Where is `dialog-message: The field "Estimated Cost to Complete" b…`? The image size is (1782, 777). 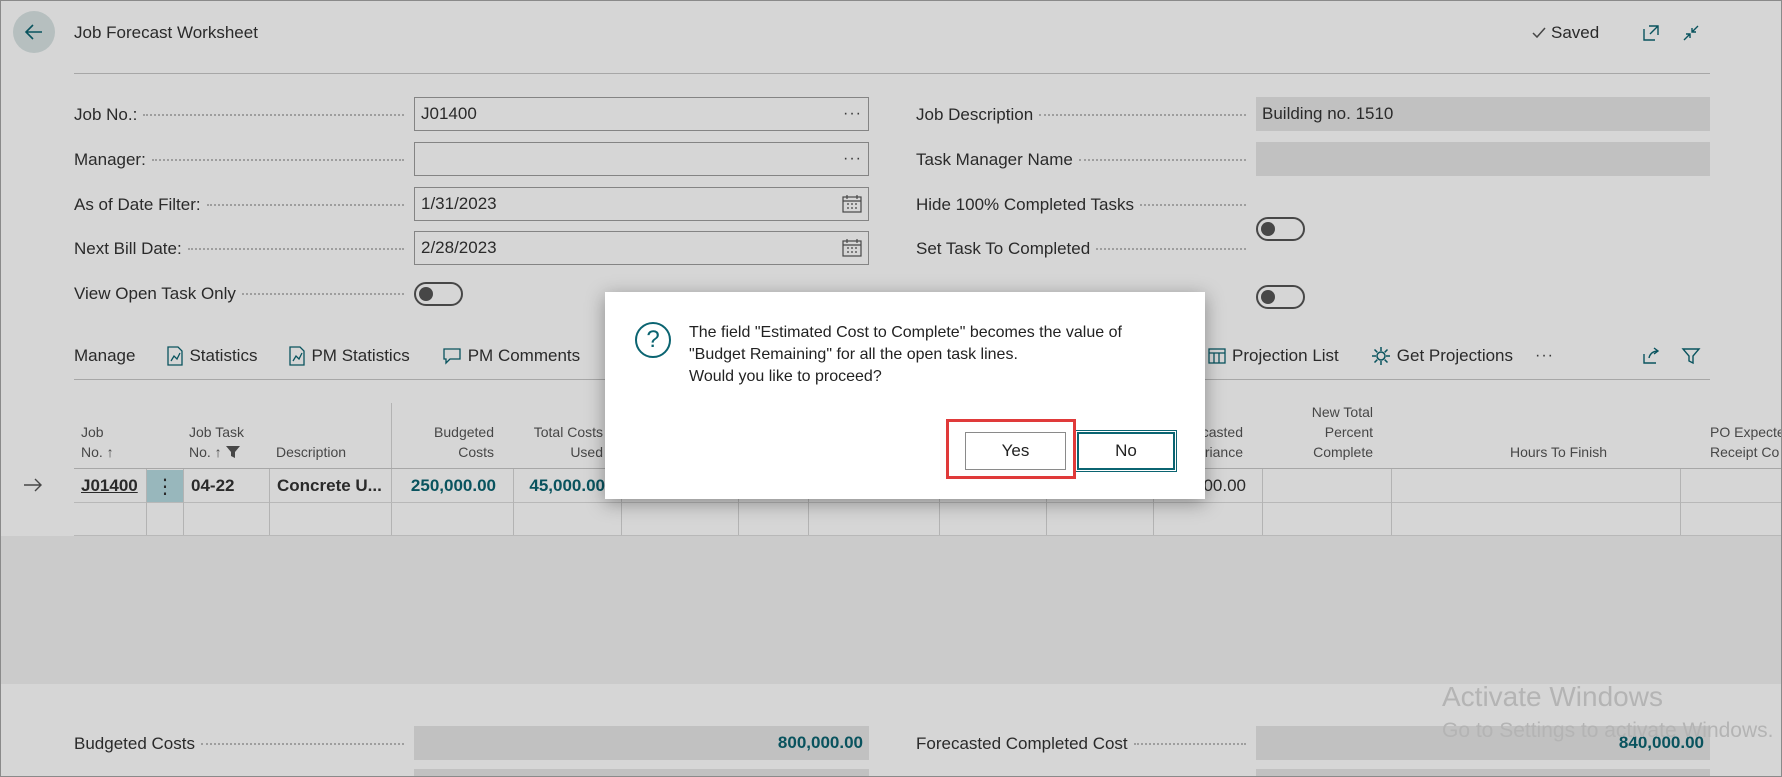 dialog-message: The field "Estimated Cost to Complete" b… is located at coordinates (934, 355).